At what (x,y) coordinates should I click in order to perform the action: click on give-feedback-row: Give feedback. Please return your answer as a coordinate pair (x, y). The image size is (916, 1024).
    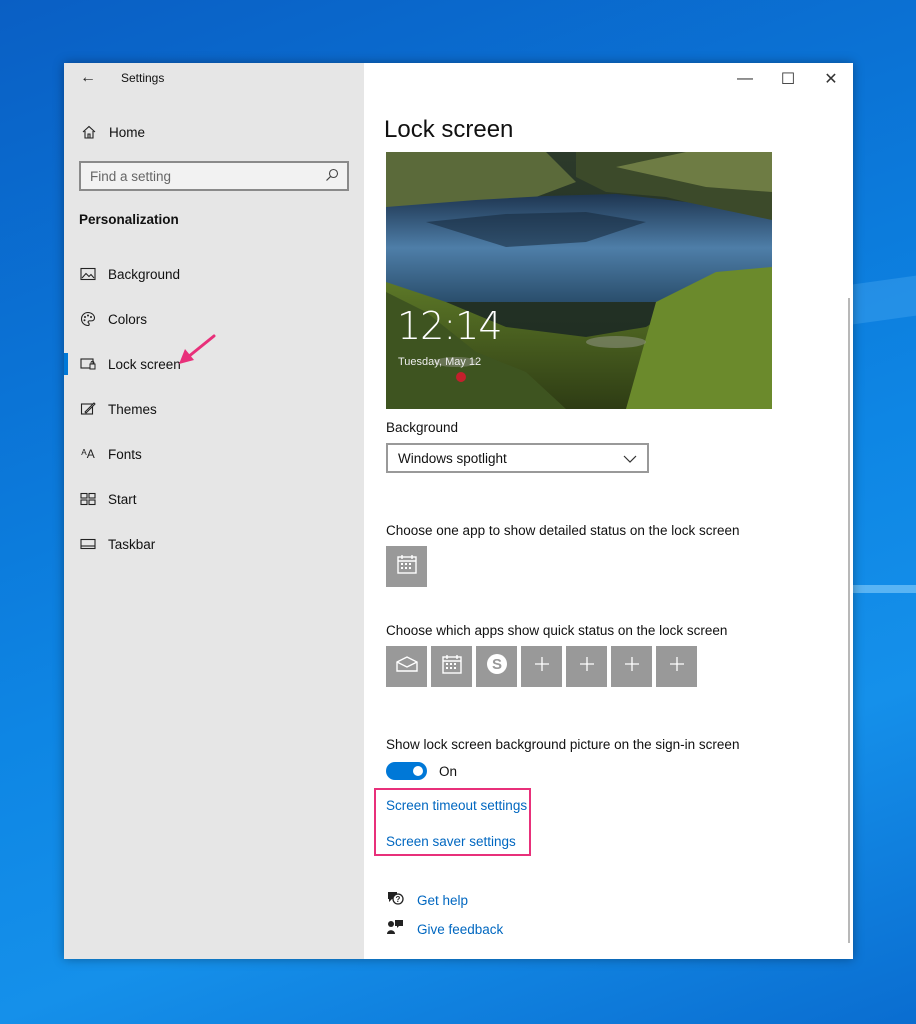
    Looking at the image, I should click on (444, 929).